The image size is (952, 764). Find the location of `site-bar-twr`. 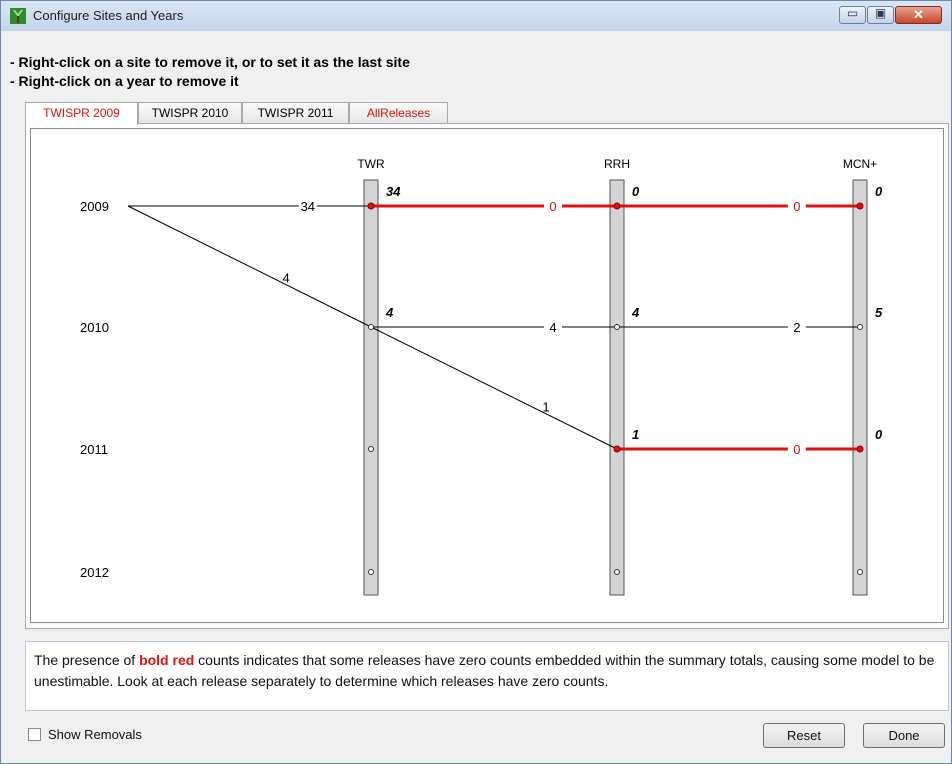

site-bar-twr is located at coordinates (371, 387).